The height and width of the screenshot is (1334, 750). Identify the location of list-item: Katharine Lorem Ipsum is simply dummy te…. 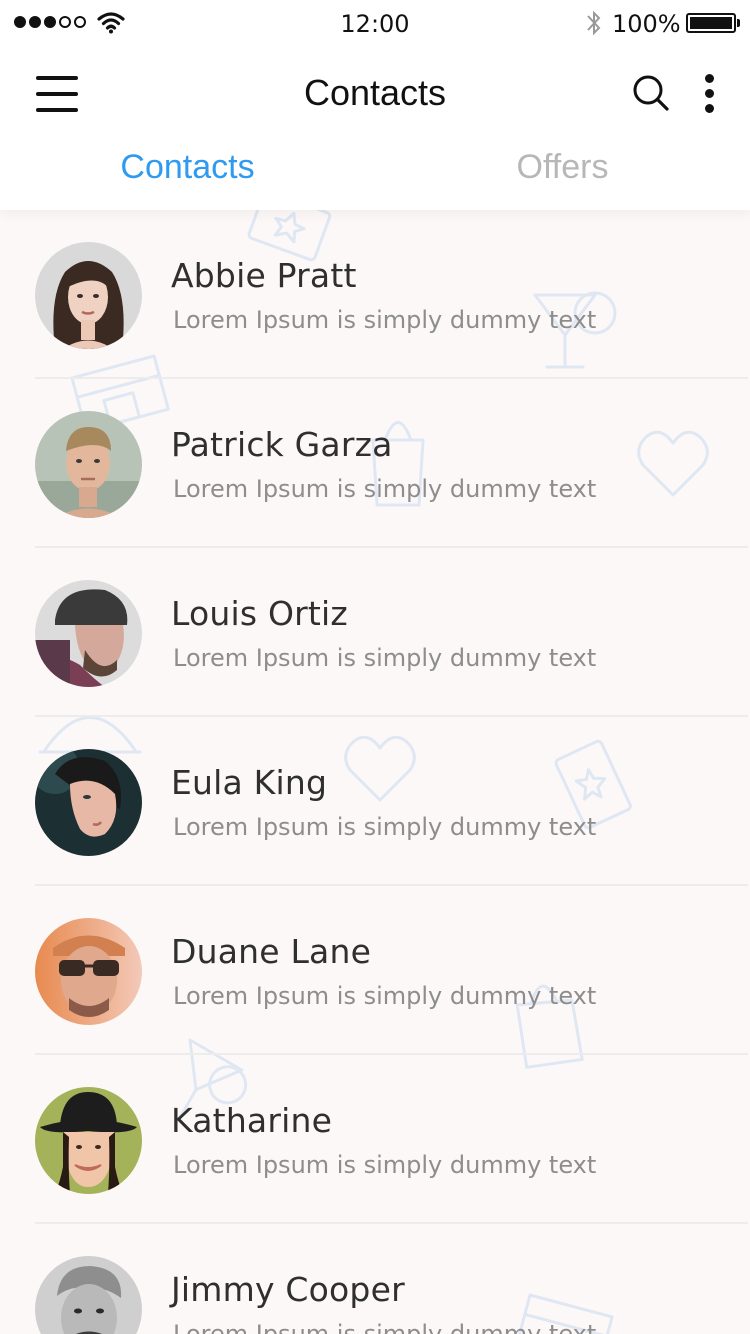
(375, 1139).